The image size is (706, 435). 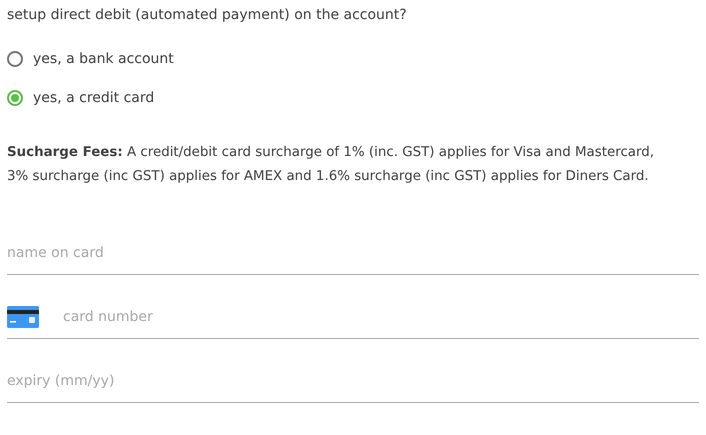 I want to click on credit-card-icon, so click(x=23, y=317).